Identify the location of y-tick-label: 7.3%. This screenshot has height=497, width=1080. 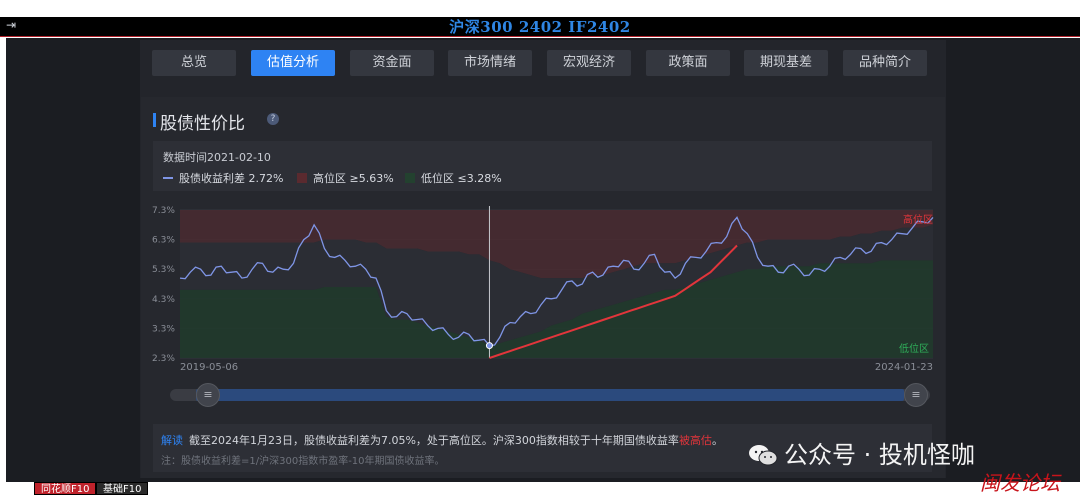
(163, 211).